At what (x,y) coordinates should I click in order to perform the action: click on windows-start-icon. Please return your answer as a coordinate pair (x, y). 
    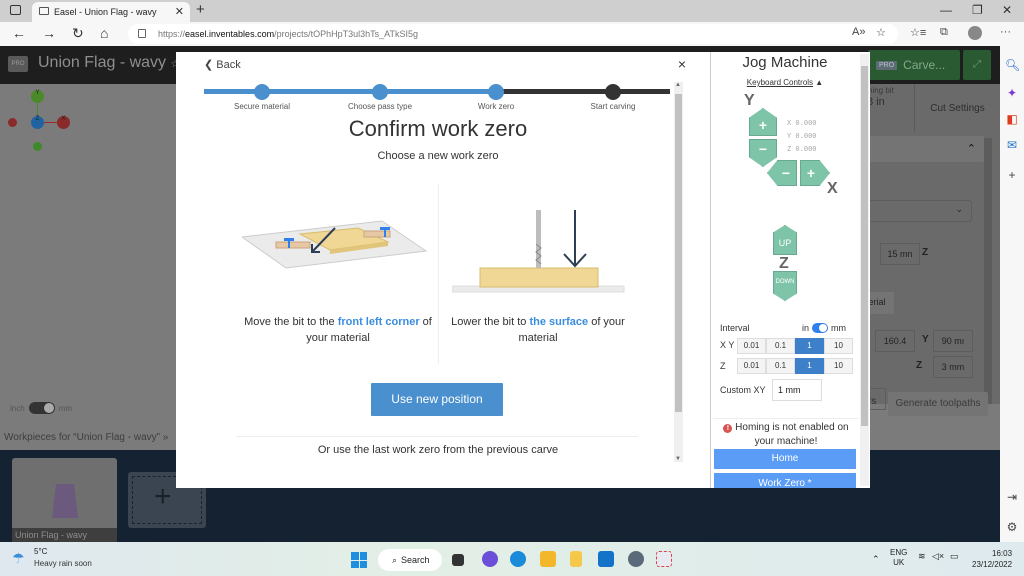
    Looking at the image, I should click on (359, 560).